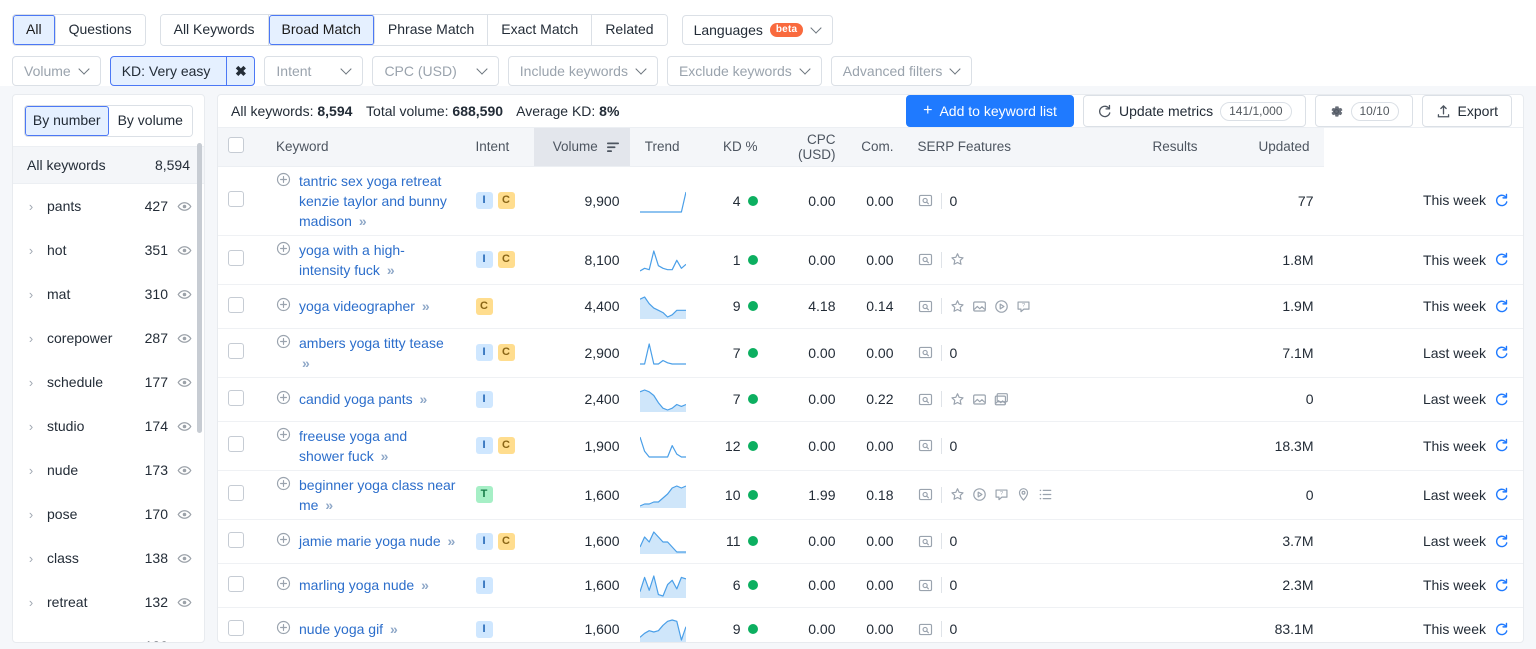 The width and height of the screenshot is (1536, 649). Describe the element at coordinates (377, 495) in the screenshot. I see `keyword-link: beginner yoga class near me »` at that location.